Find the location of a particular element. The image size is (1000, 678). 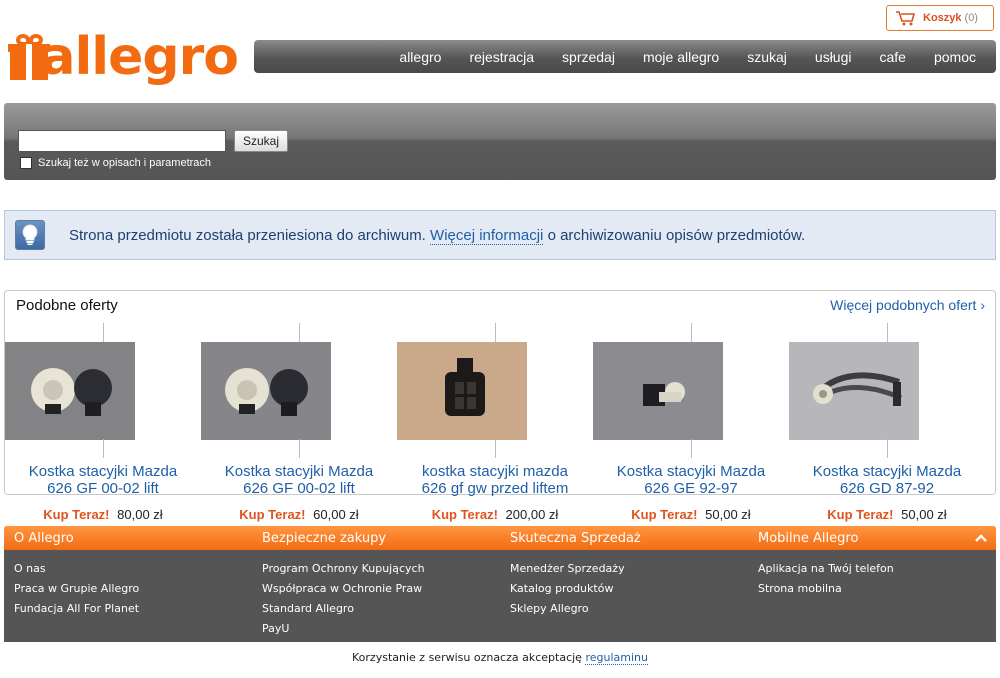

allegro-logo: allegro is located at coordinates (123, 57).